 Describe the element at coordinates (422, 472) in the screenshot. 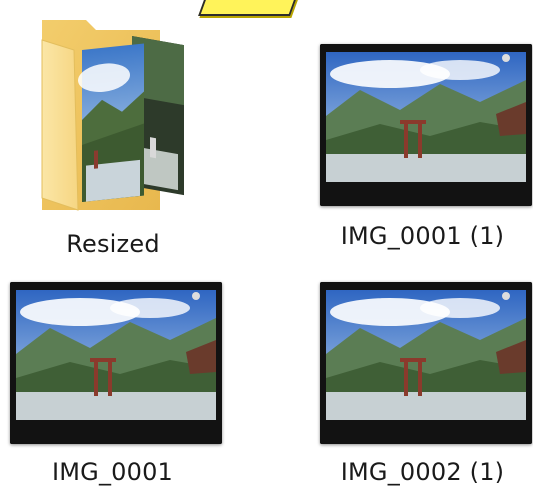

I see `file-name-label: IMG_0002 (1)` at that location.